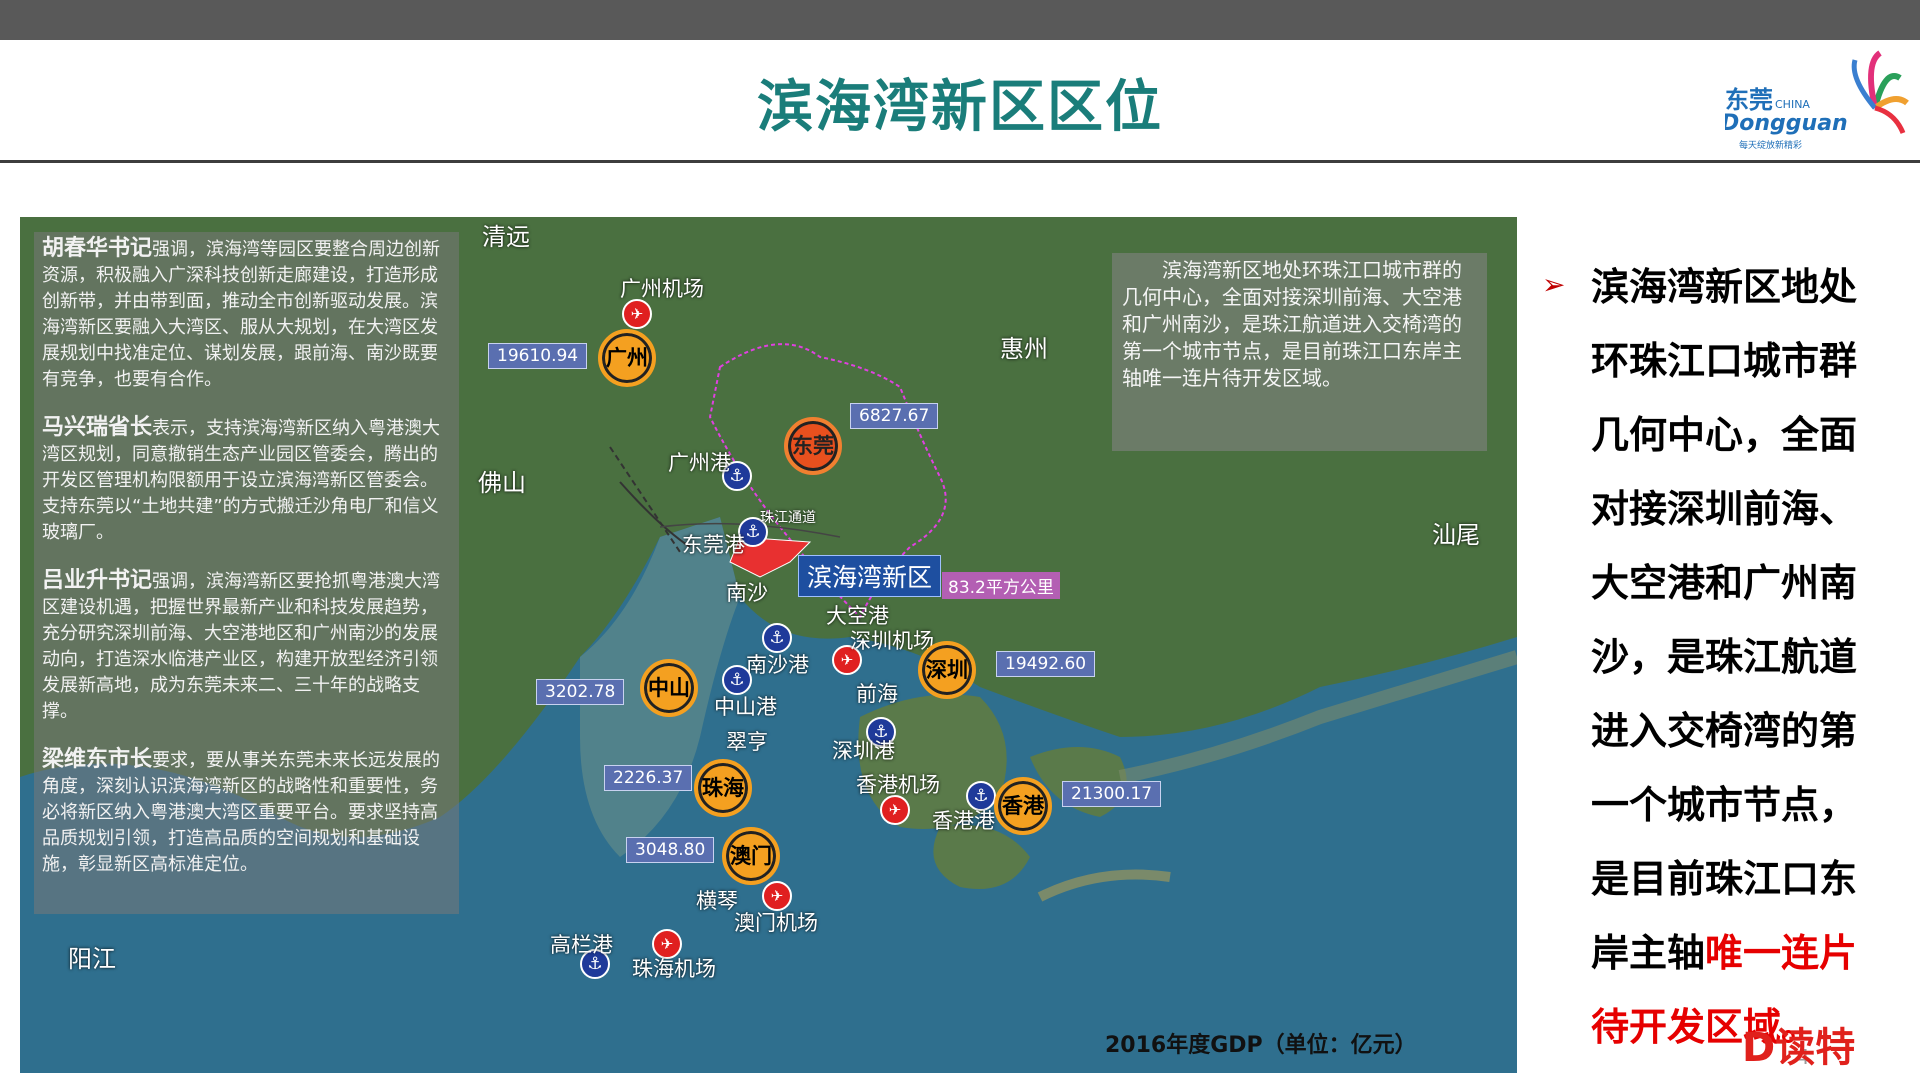 This screenshot has height=1080, width=1920. Describe the element at coordinates (580, 692) in the screenshot. I see `gdp-zhongshan: 3202.78` at that location.